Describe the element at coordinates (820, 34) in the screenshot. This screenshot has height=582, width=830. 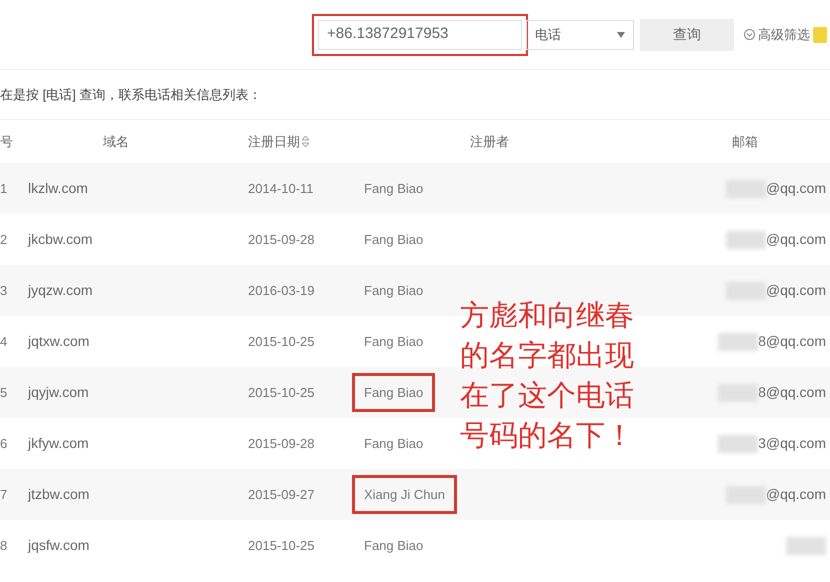
I see `badge-icon` at that location.